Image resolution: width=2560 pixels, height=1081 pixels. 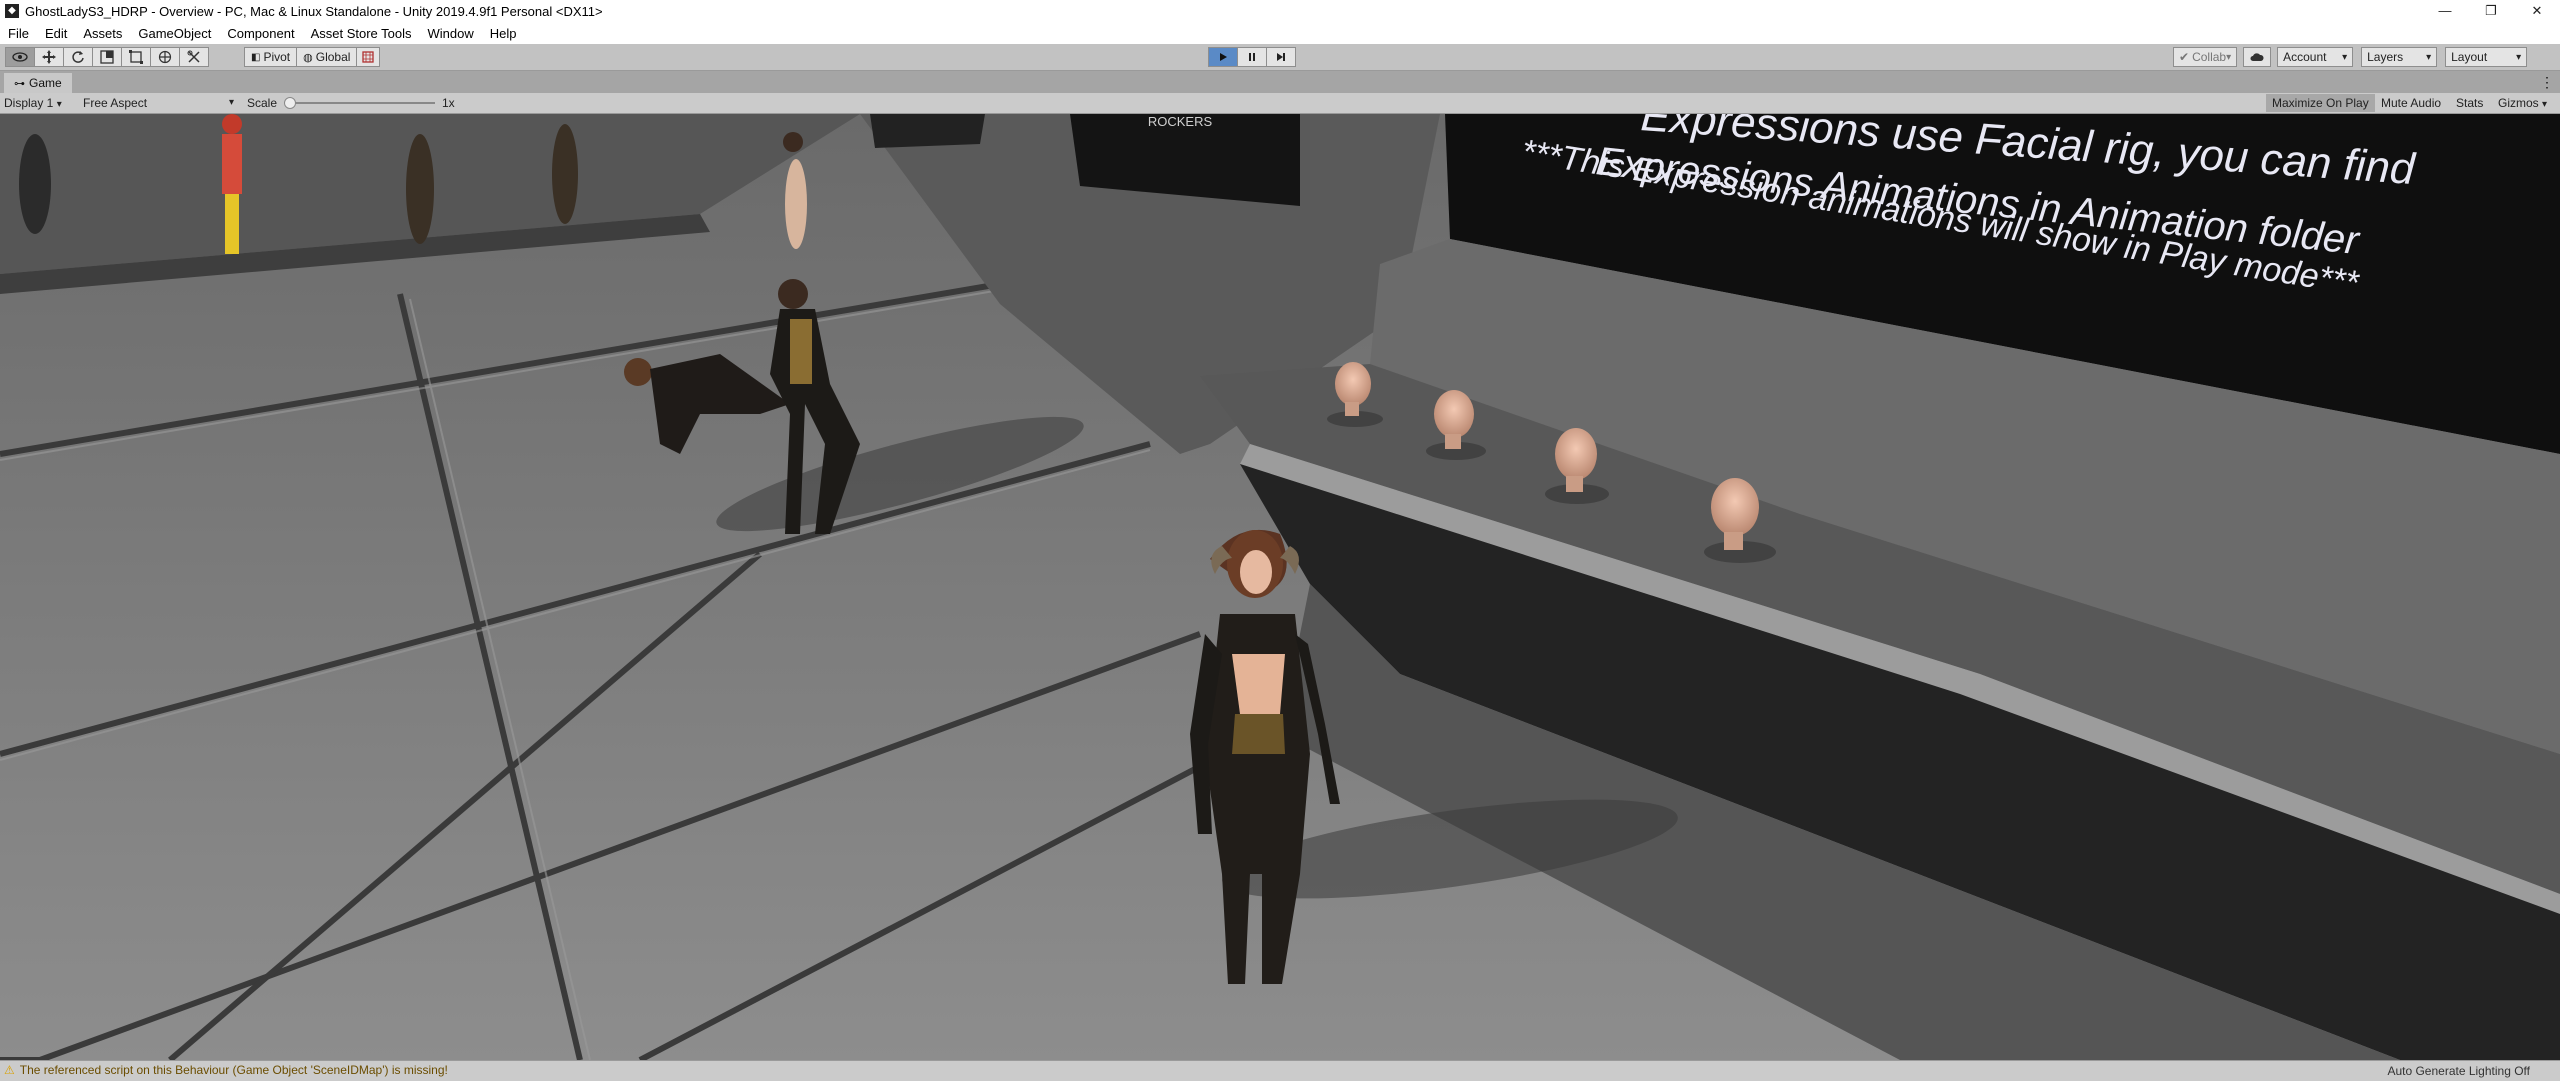 What do you see at coordinates (2209, 57) in the screenshot?
I see `collab-label: Collab` at bounding box center [2209, 57].